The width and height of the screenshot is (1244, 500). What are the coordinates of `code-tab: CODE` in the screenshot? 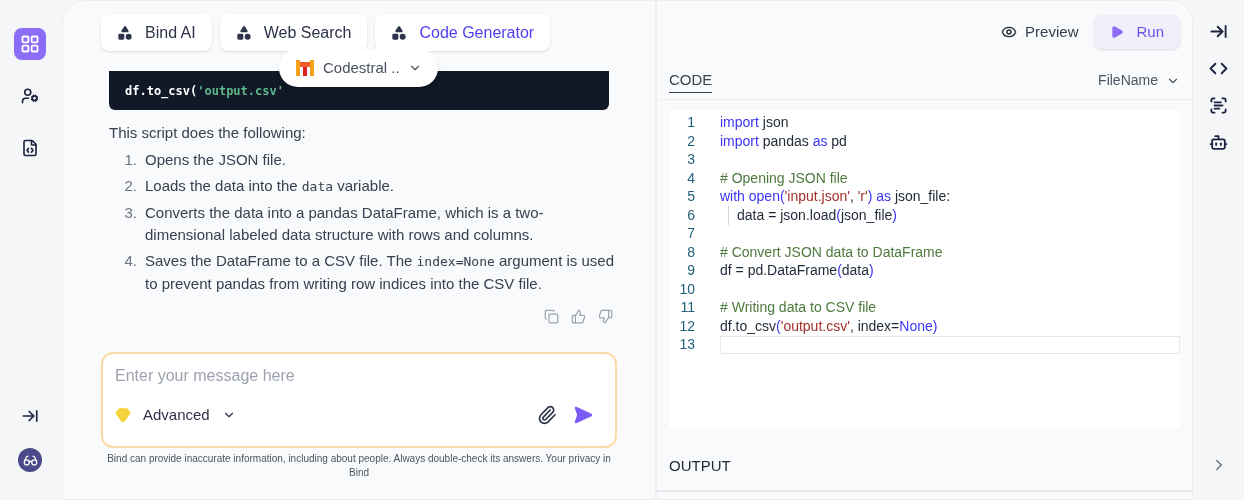 It's located at (691, 81).